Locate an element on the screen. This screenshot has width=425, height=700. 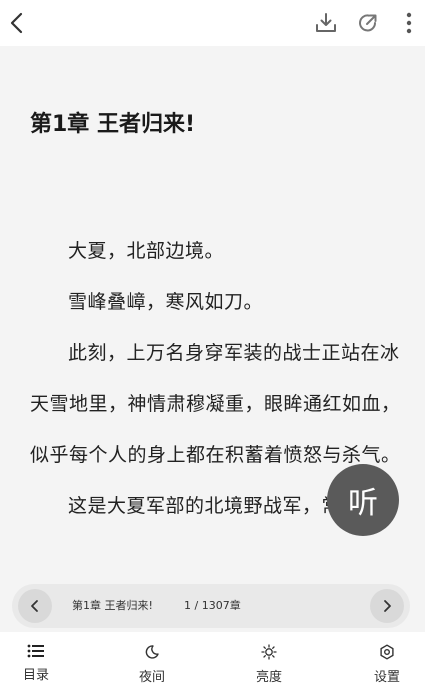
chapter-progress-area: 第1章 王者归来! 1 / 1307章 is located at coordinates (212, 599).